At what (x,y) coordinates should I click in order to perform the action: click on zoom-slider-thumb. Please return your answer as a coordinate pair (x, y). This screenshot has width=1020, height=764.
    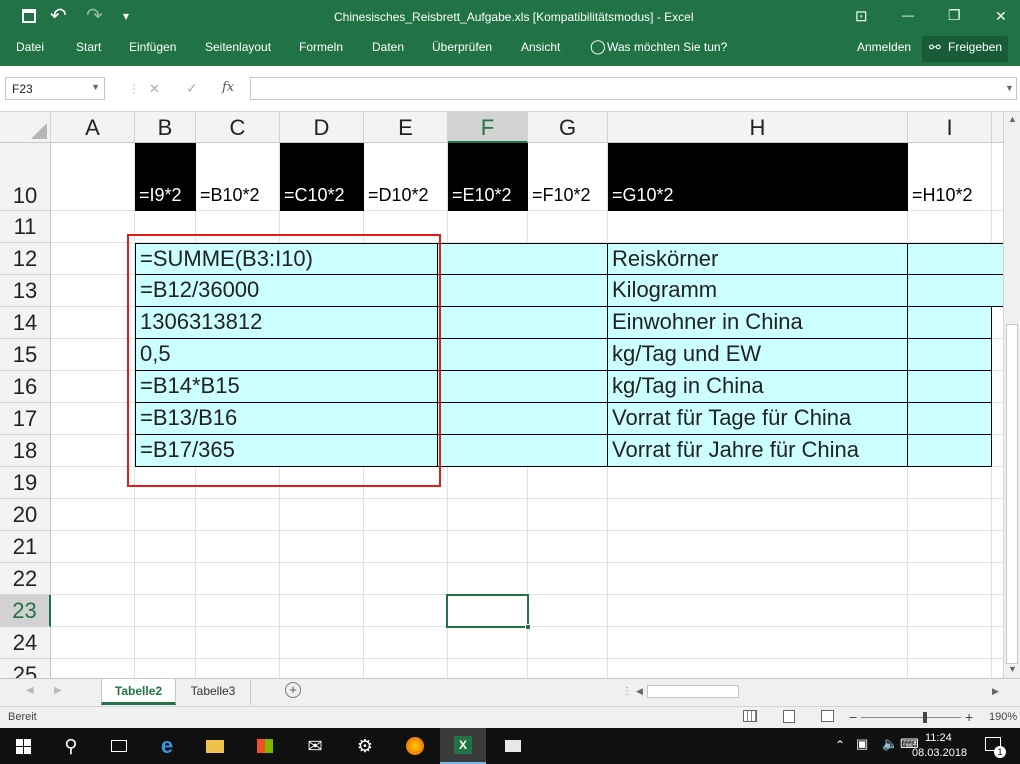
    Looking at the image, I should click on (925, 717).